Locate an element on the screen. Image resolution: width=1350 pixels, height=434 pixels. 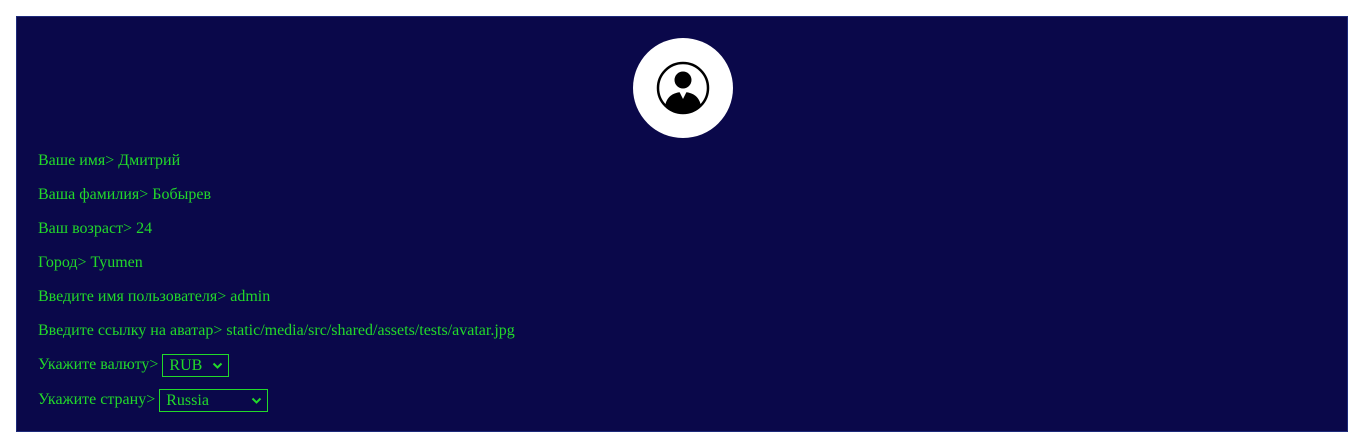
age-field: Ваш возраст> 24 is located at coordinates (95, 229).